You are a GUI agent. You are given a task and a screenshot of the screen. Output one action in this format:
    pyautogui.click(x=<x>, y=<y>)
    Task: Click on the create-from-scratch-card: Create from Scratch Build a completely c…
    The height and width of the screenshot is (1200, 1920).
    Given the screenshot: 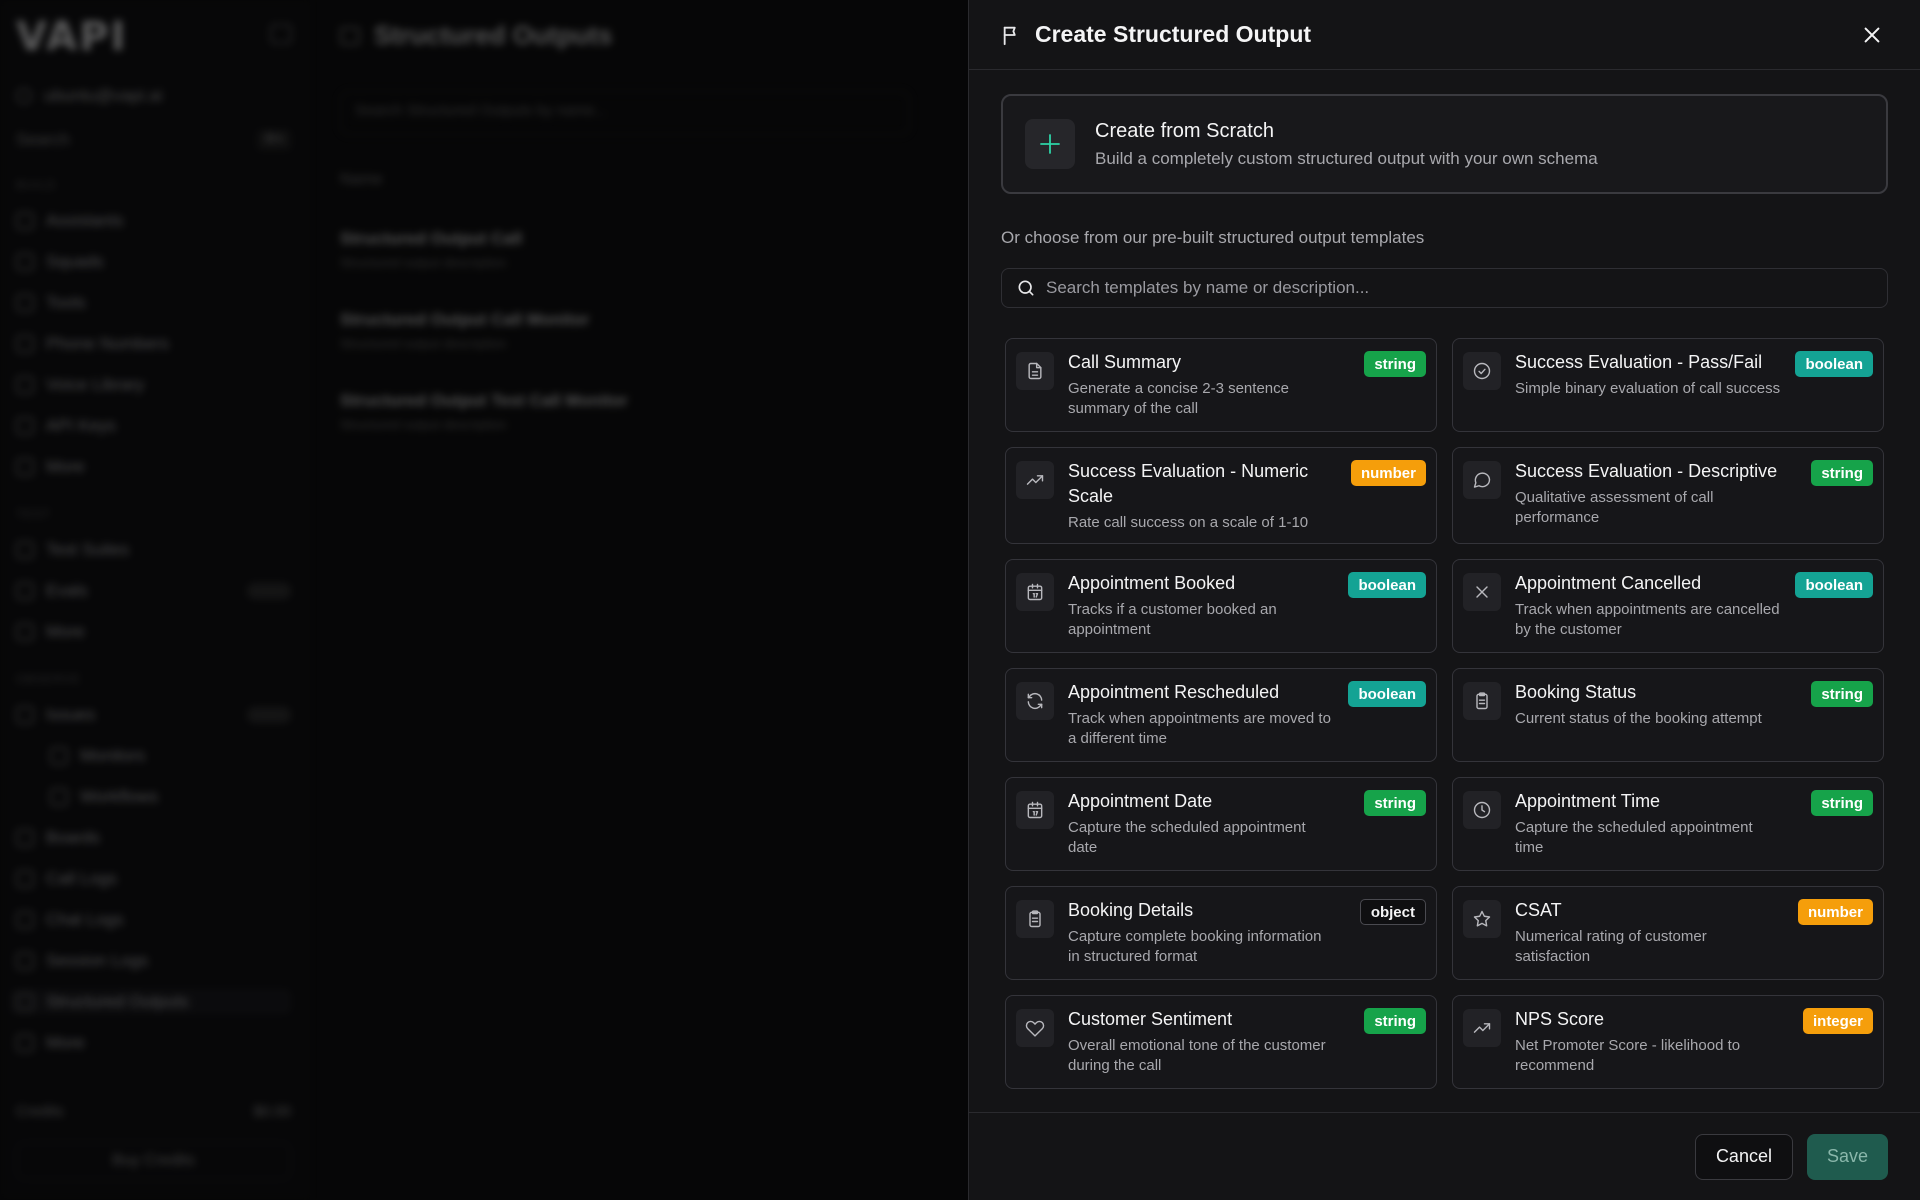 What is the action you would take?
    pyautogui.click(x=1444, y=144)
    